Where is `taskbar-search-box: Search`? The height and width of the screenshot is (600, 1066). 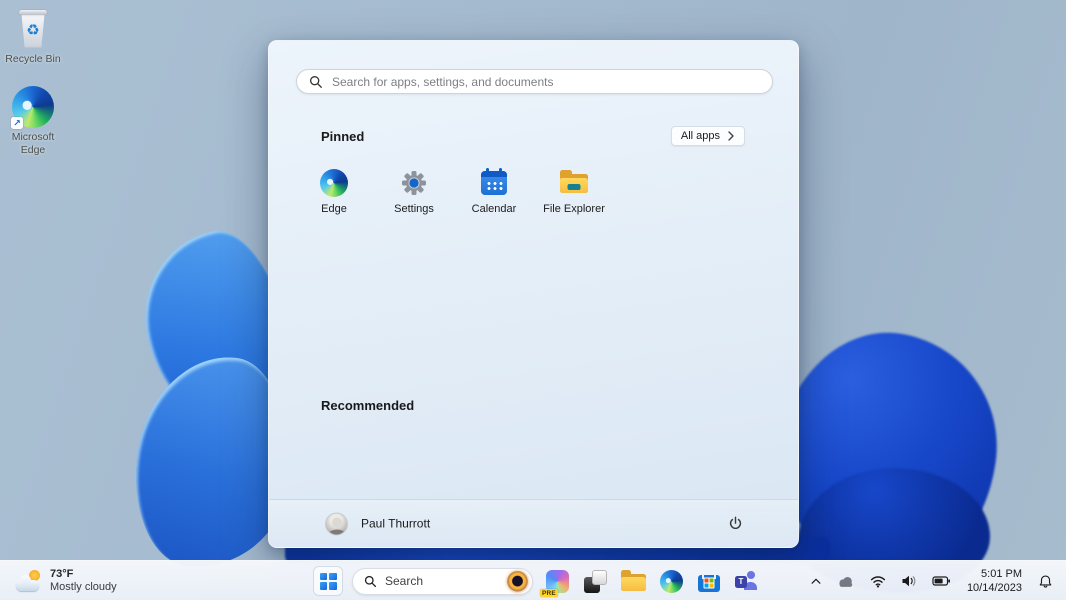 taskbar-search-box: Search is located at coordinates (442, 581).